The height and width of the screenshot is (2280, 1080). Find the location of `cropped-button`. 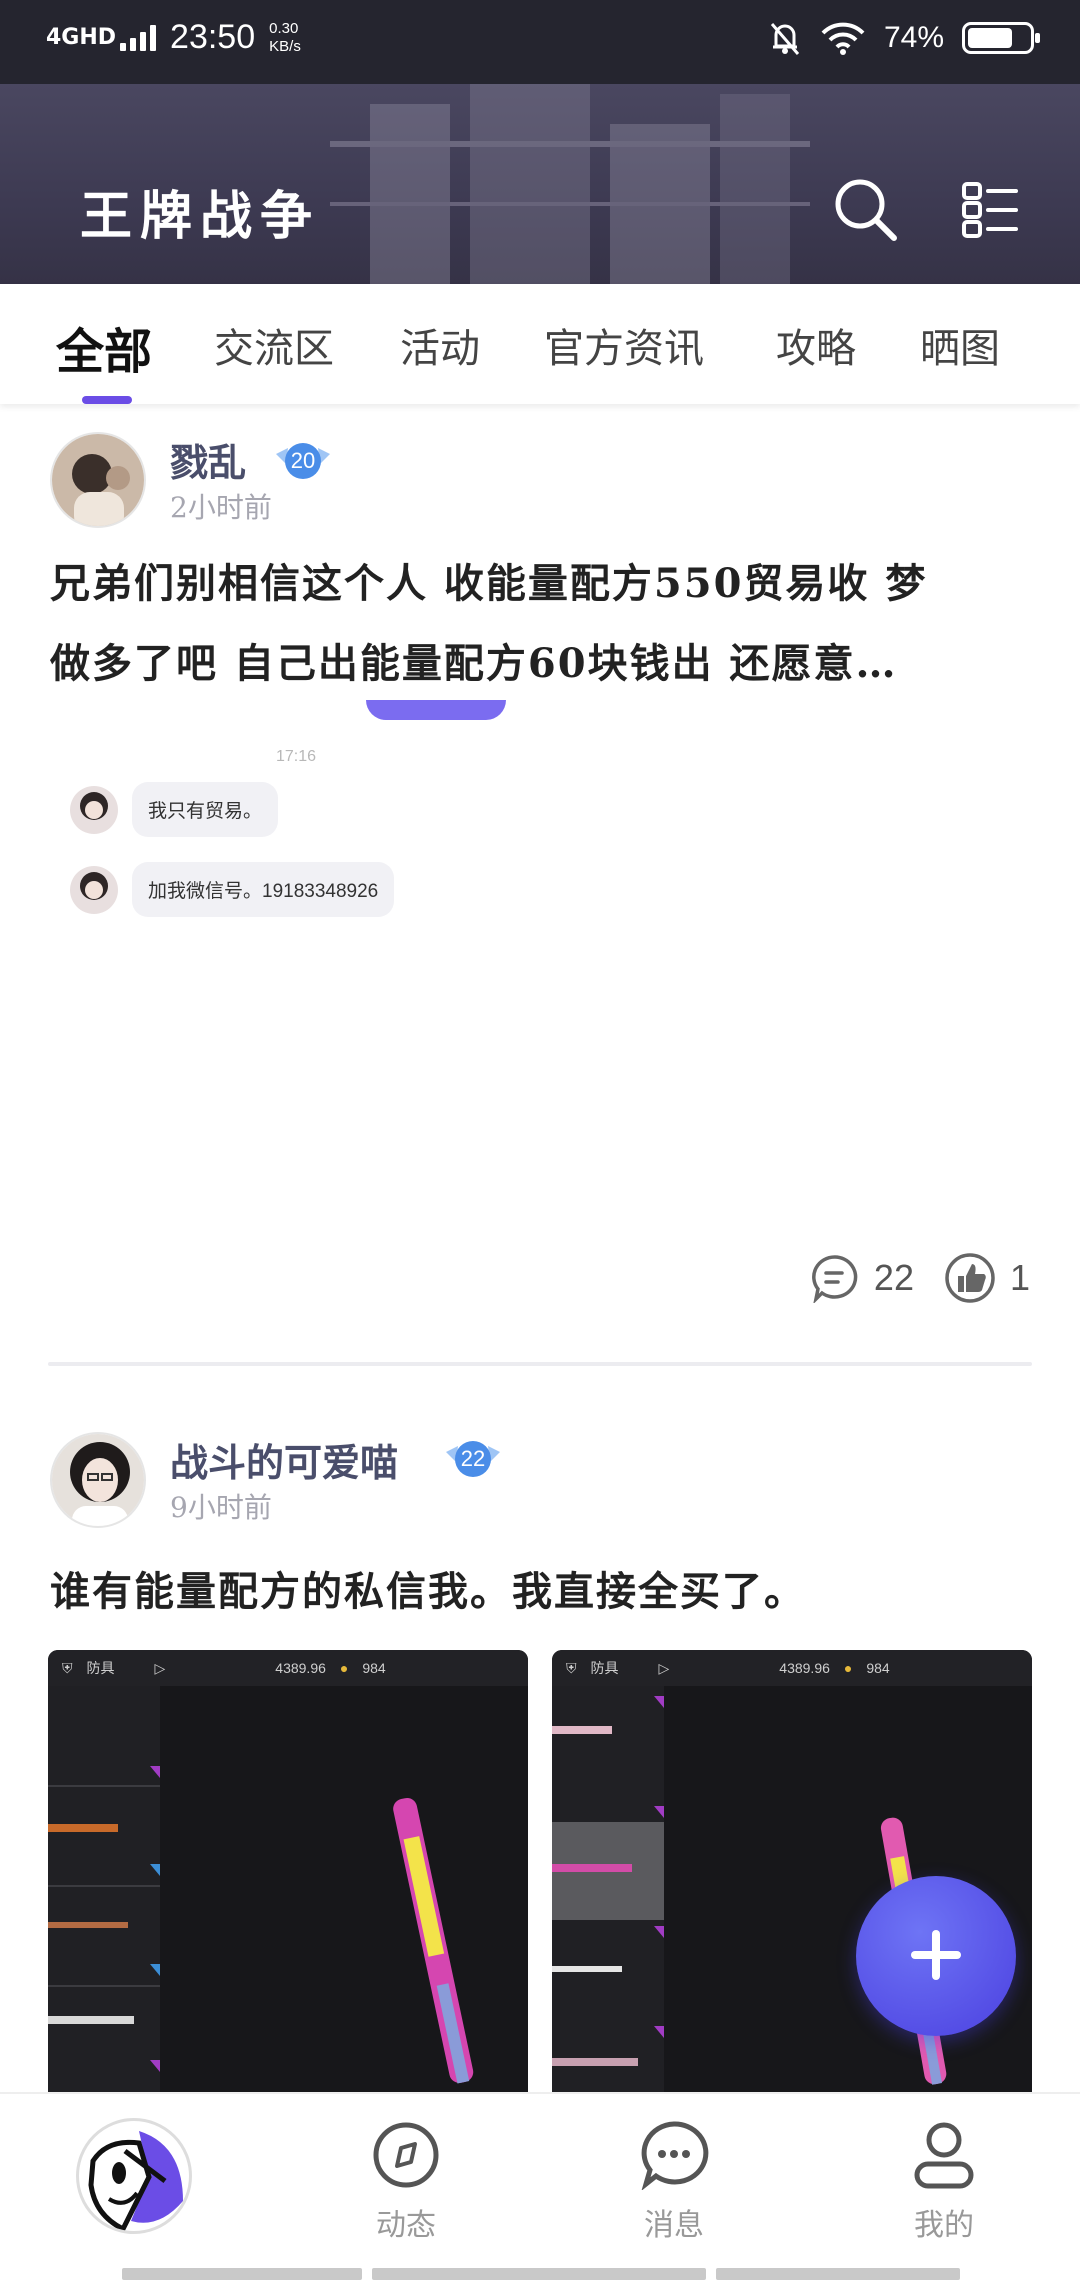

cropped-button is located at coordinates (436, 710).